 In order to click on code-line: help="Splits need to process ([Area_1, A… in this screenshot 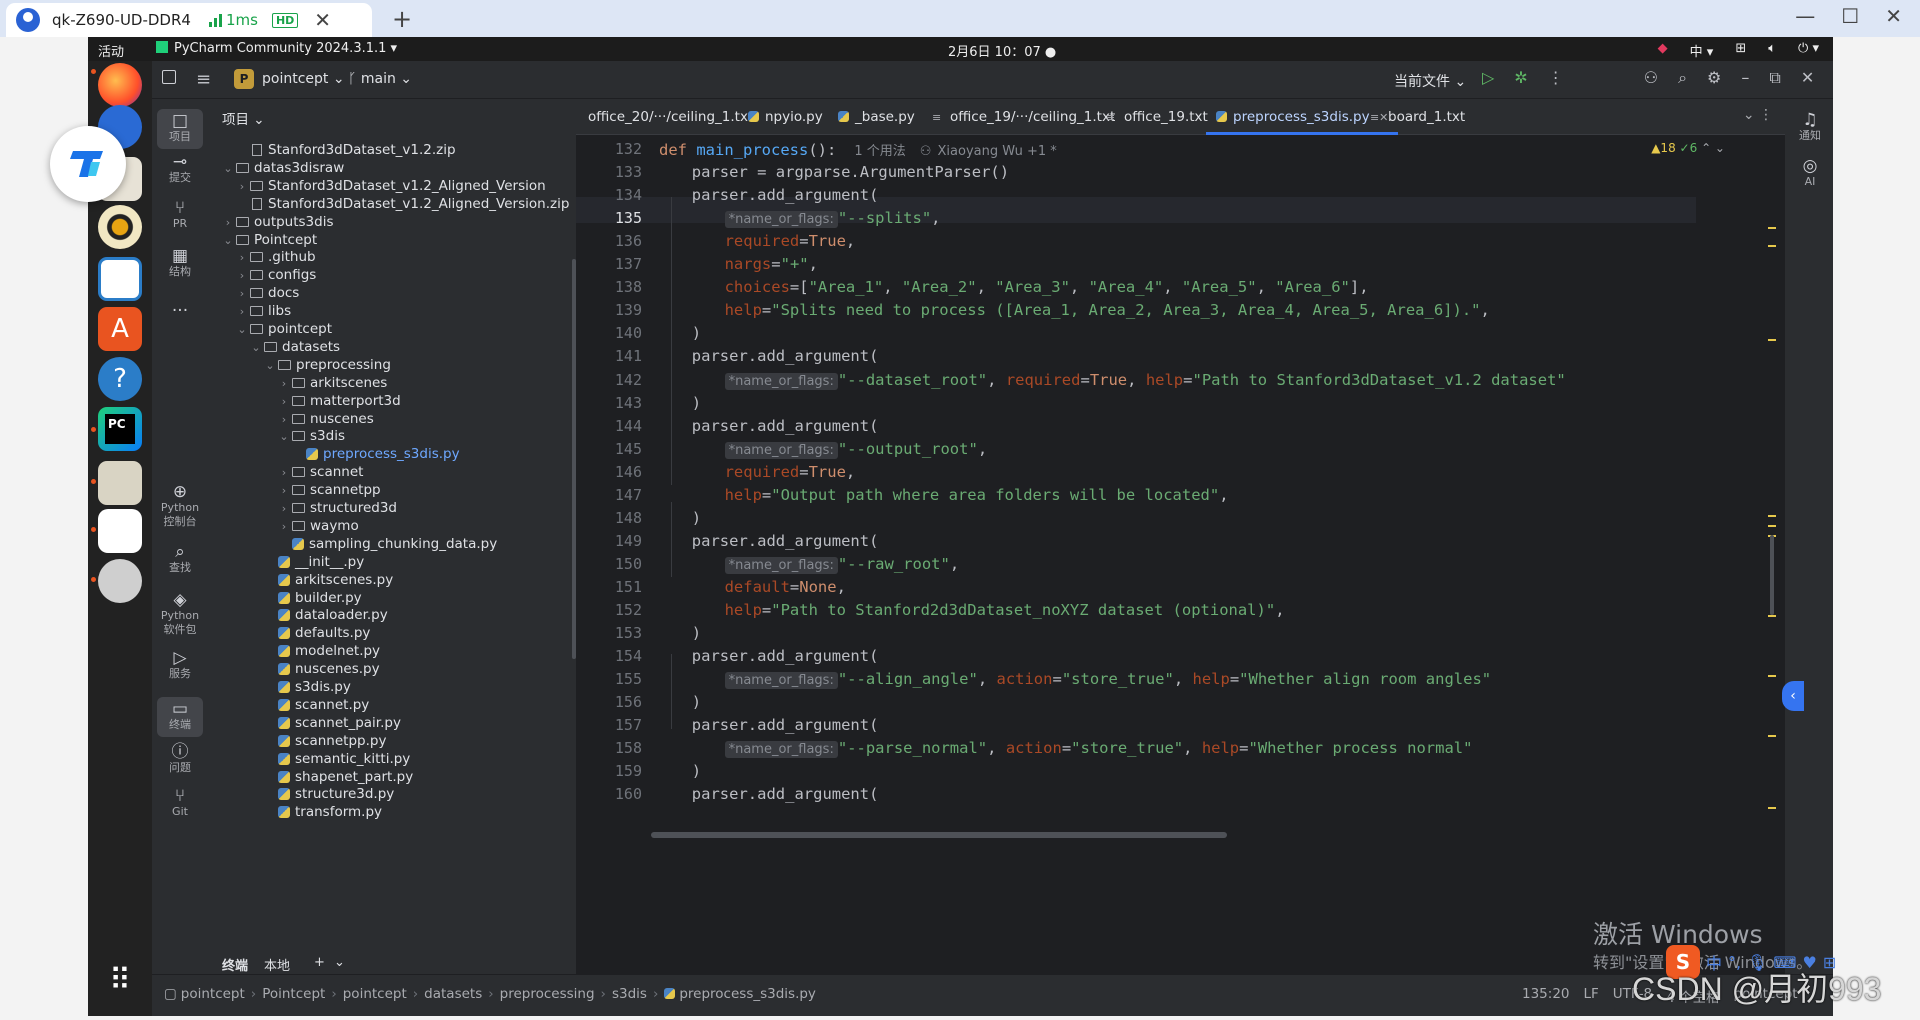, I will do `click(1107, 310)`.